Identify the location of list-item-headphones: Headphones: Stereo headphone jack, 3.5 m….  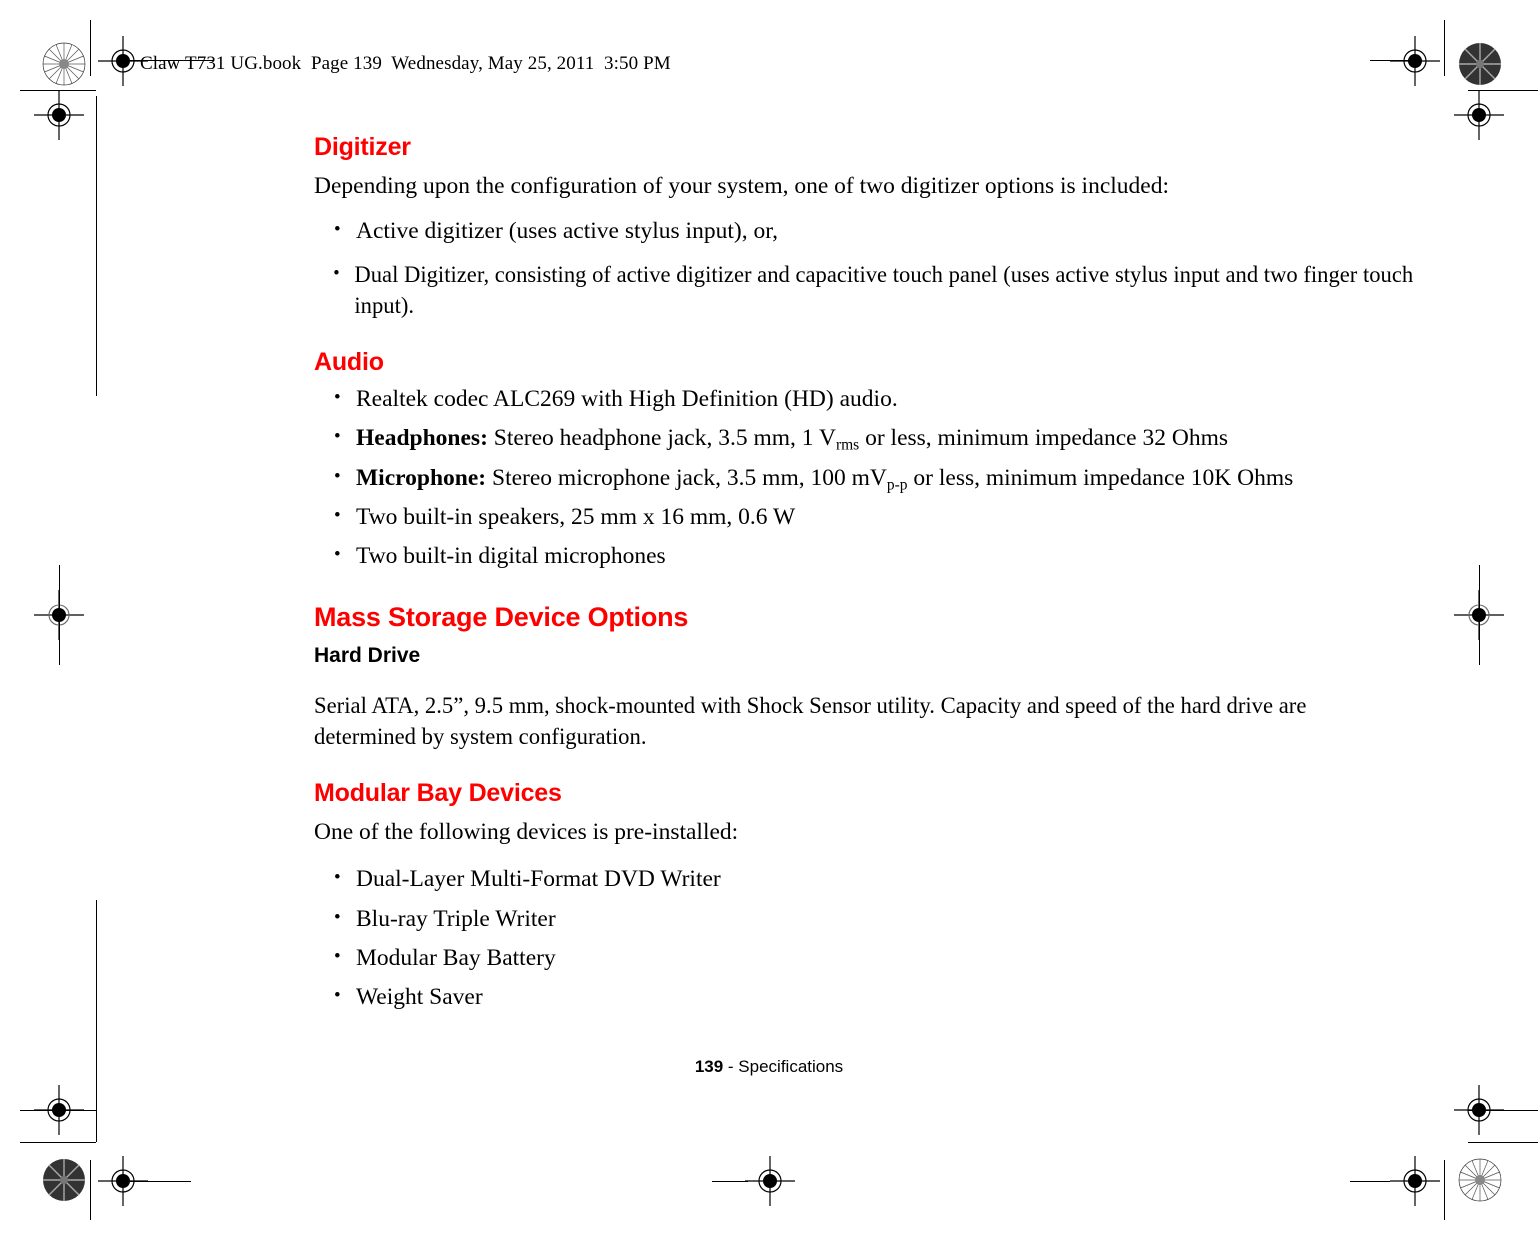
(850, 438).